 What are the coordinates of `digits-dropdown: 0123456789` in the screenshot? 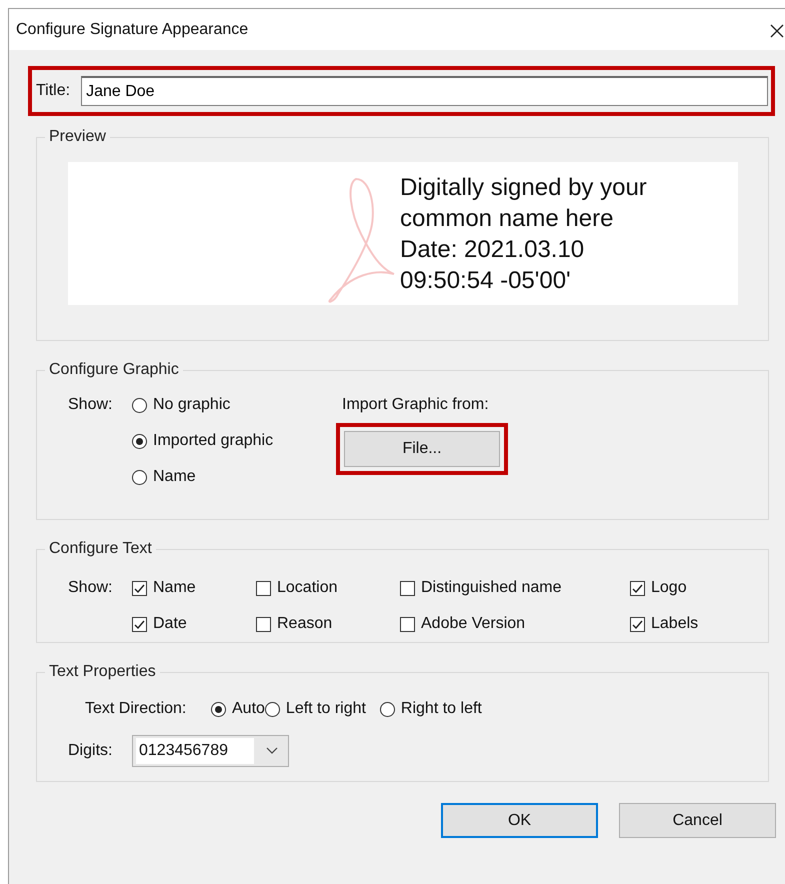 It's located at (210, 751).